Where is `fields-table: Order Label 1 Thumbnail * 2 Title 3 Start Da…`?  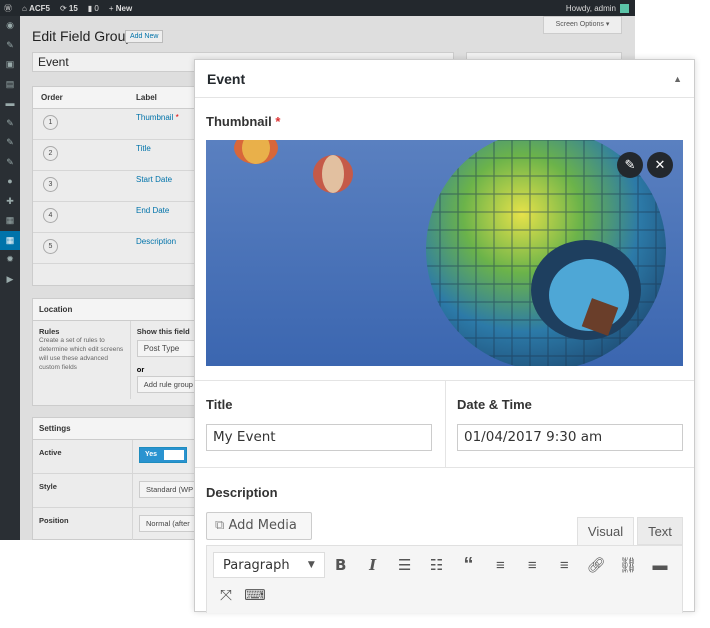
fields-table: Order Label 1 Thumbnail * 2 Title 3 Start Da… is located at coordinates (122, 186).